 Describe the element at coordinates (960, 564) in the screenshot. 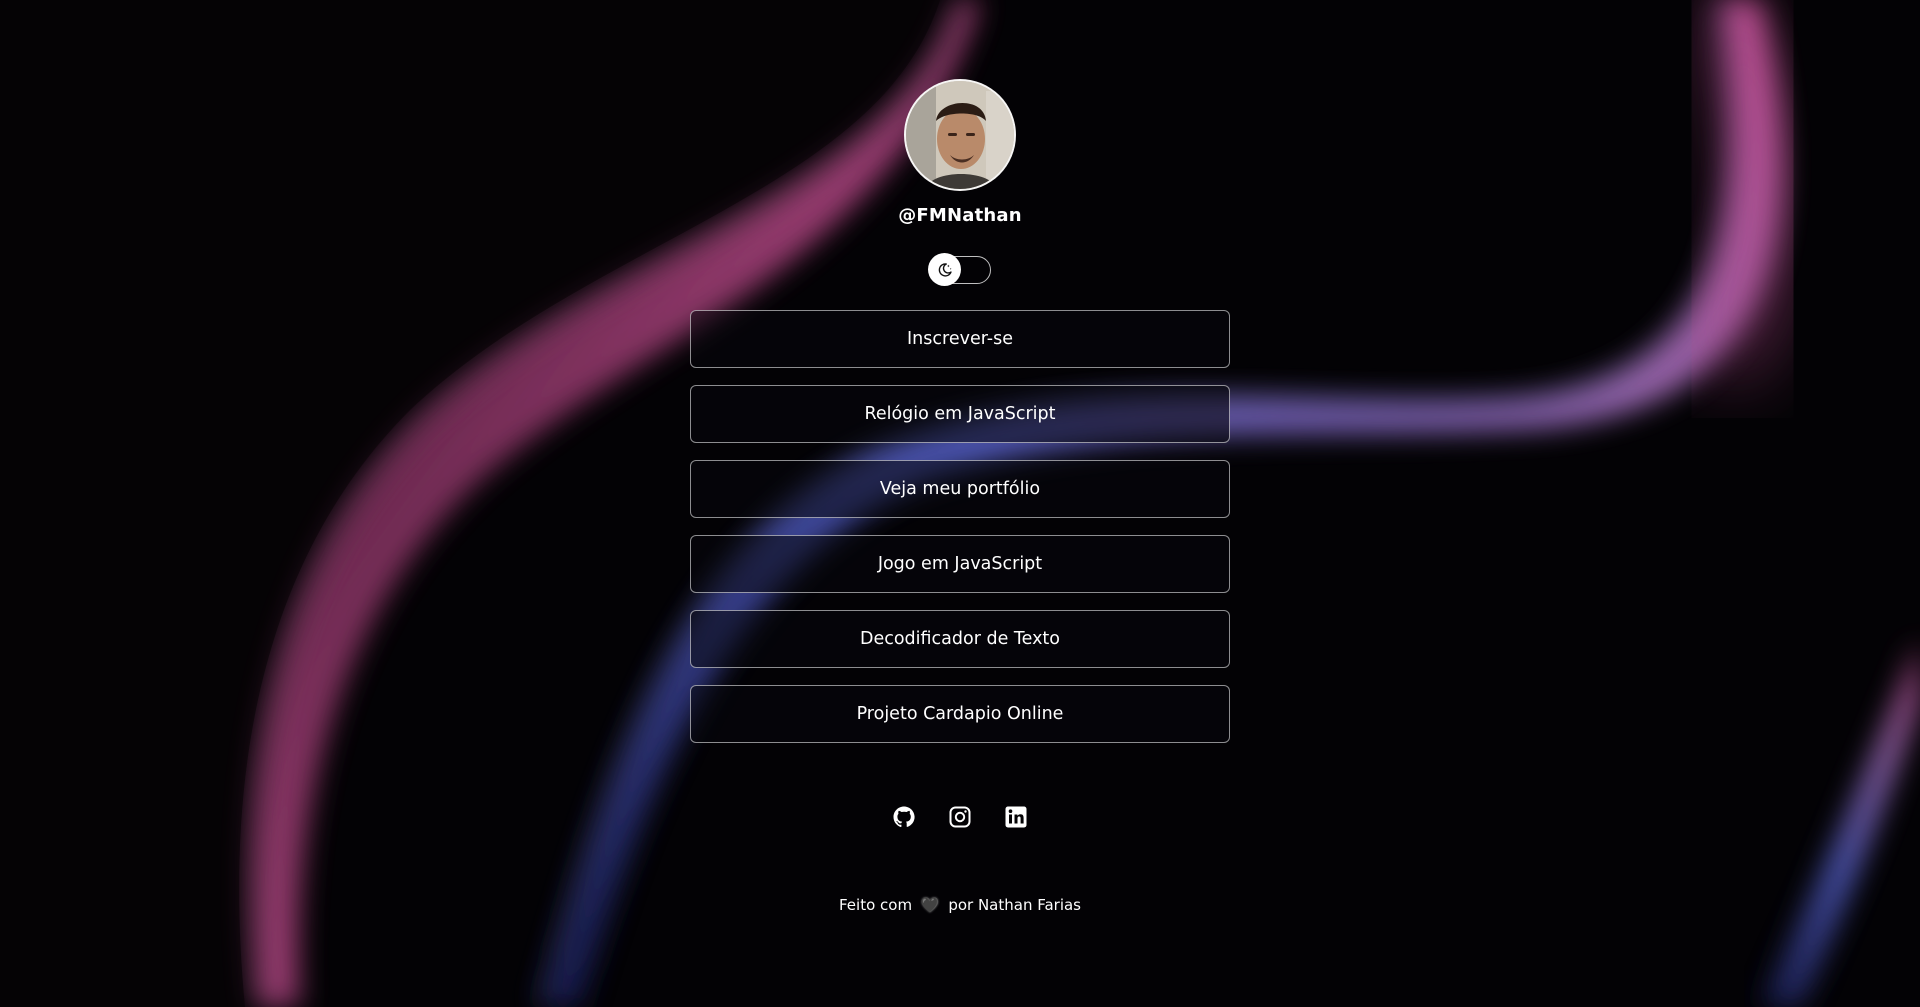

I see `link-button-jogo: Jogo em JavaScript` at that location.